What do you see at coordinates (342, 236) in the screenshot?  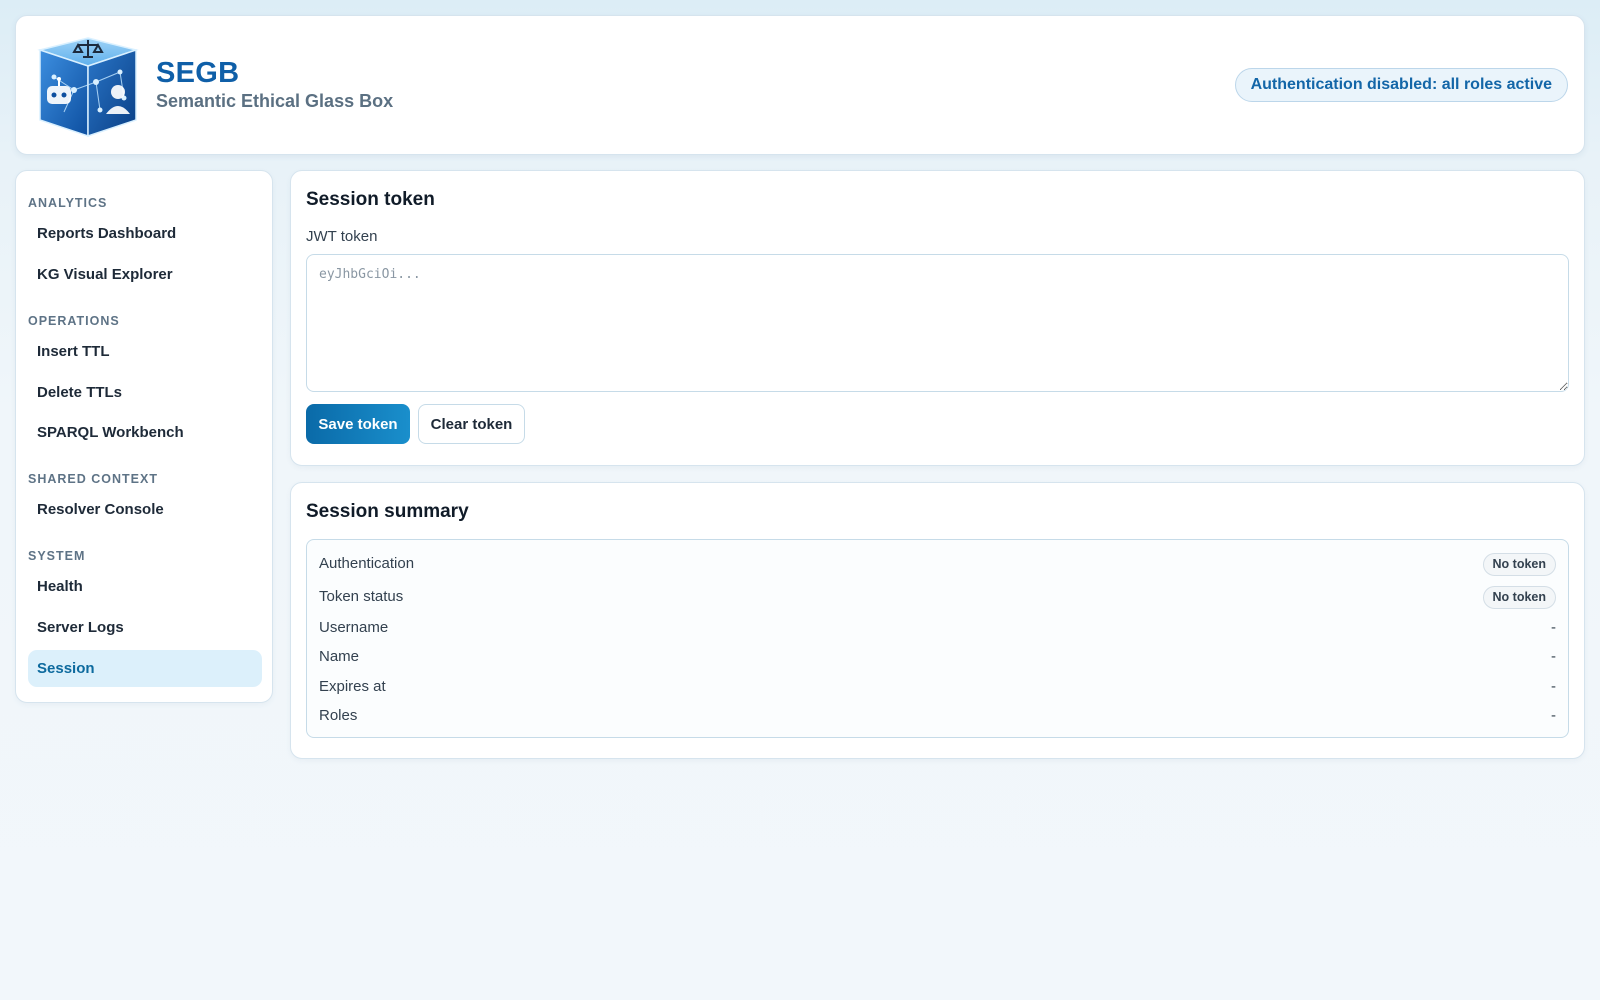 I see `jwt-token-label: JWT token` at bounding box center [342, 236].